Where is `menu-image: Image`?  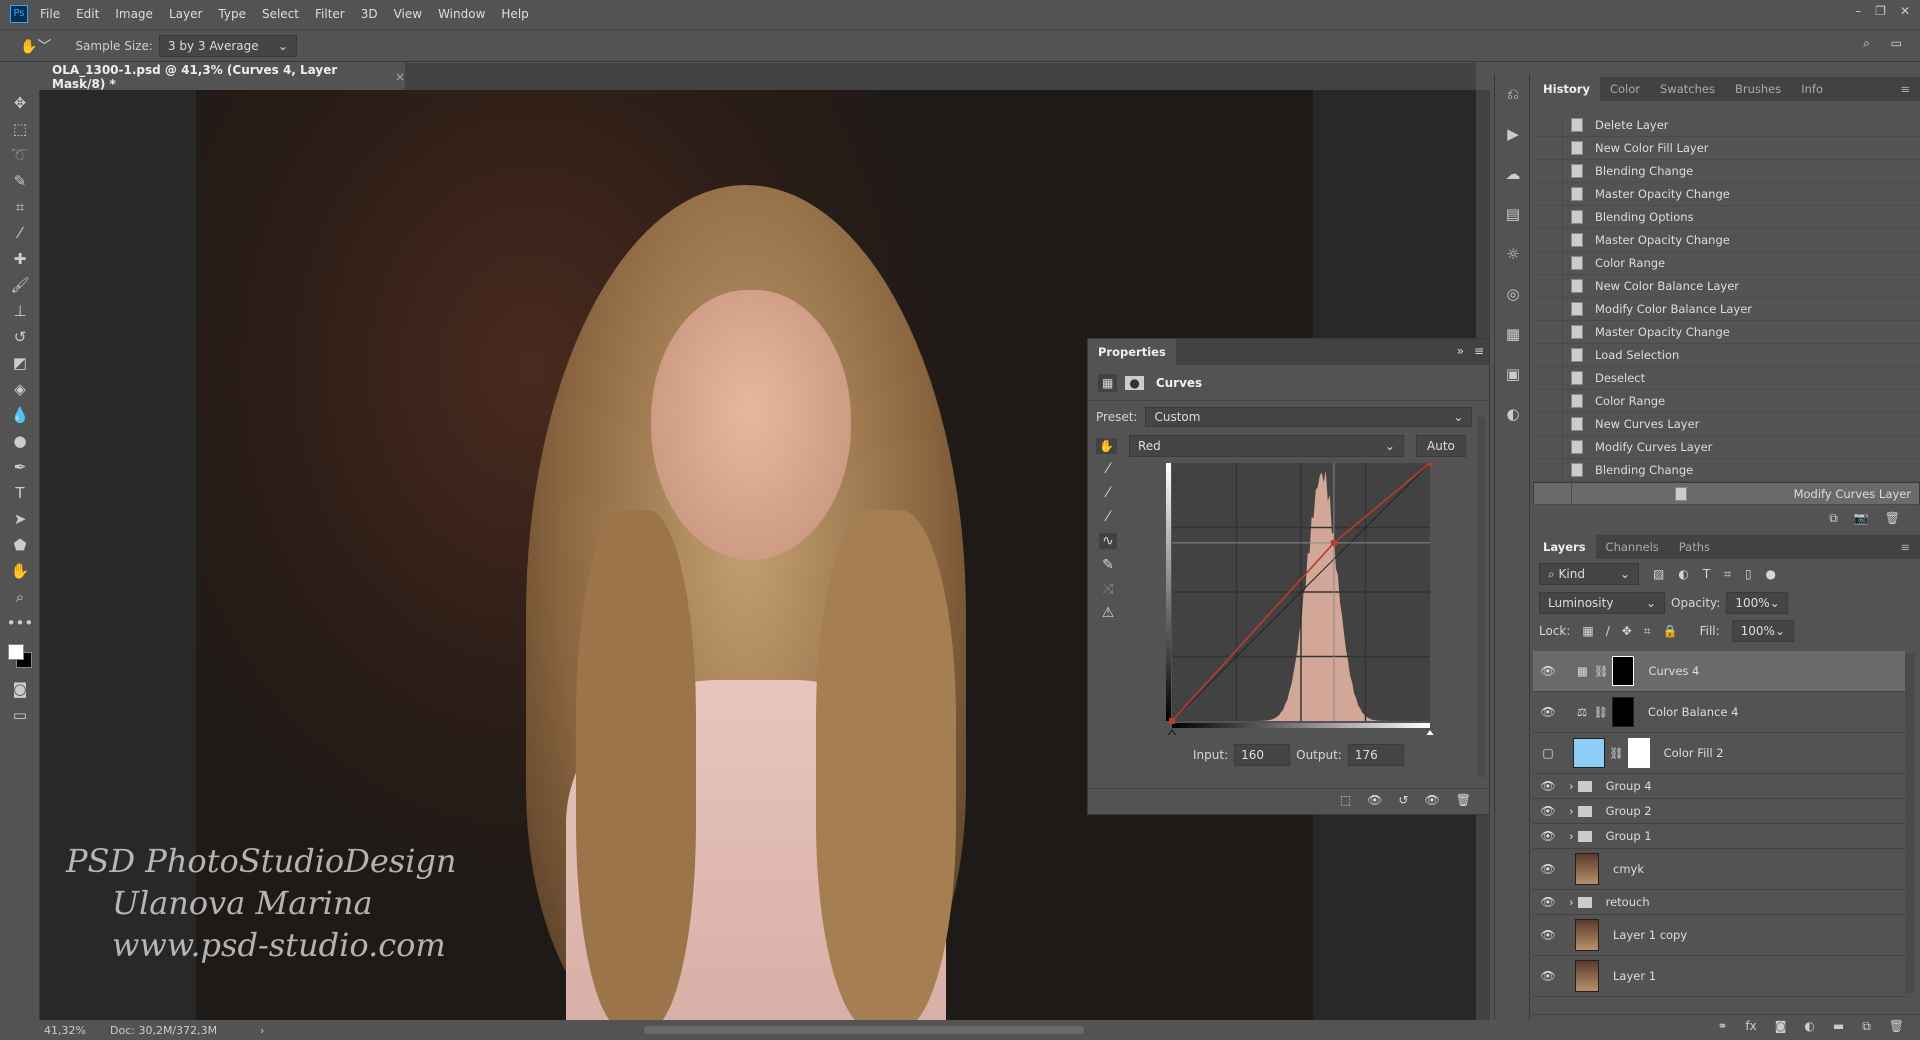
menu-image: Image is located at coordinates (134, 14).